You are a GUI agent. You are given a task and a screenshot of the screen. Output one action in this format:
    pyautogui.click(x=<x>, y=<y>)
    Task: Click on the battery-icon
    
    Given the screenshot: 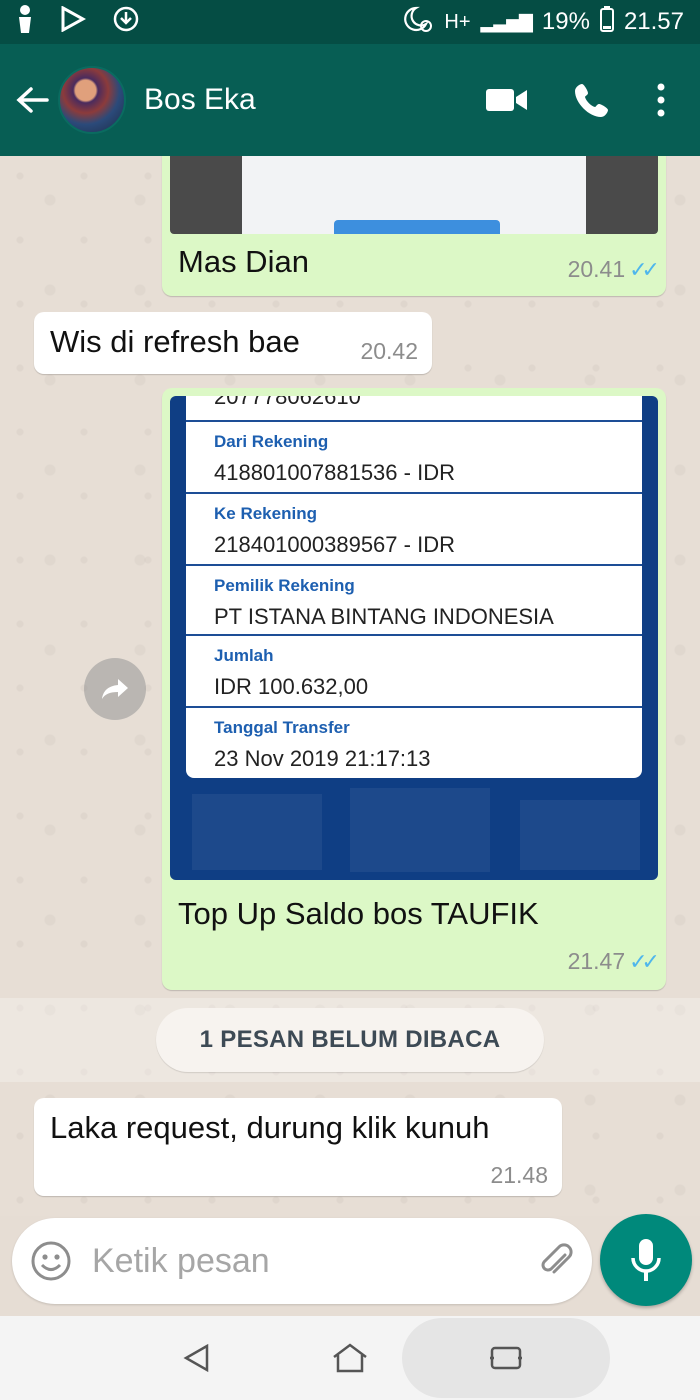 What is the action you would take?
    pyautogui.click(x=606, y=22)
    